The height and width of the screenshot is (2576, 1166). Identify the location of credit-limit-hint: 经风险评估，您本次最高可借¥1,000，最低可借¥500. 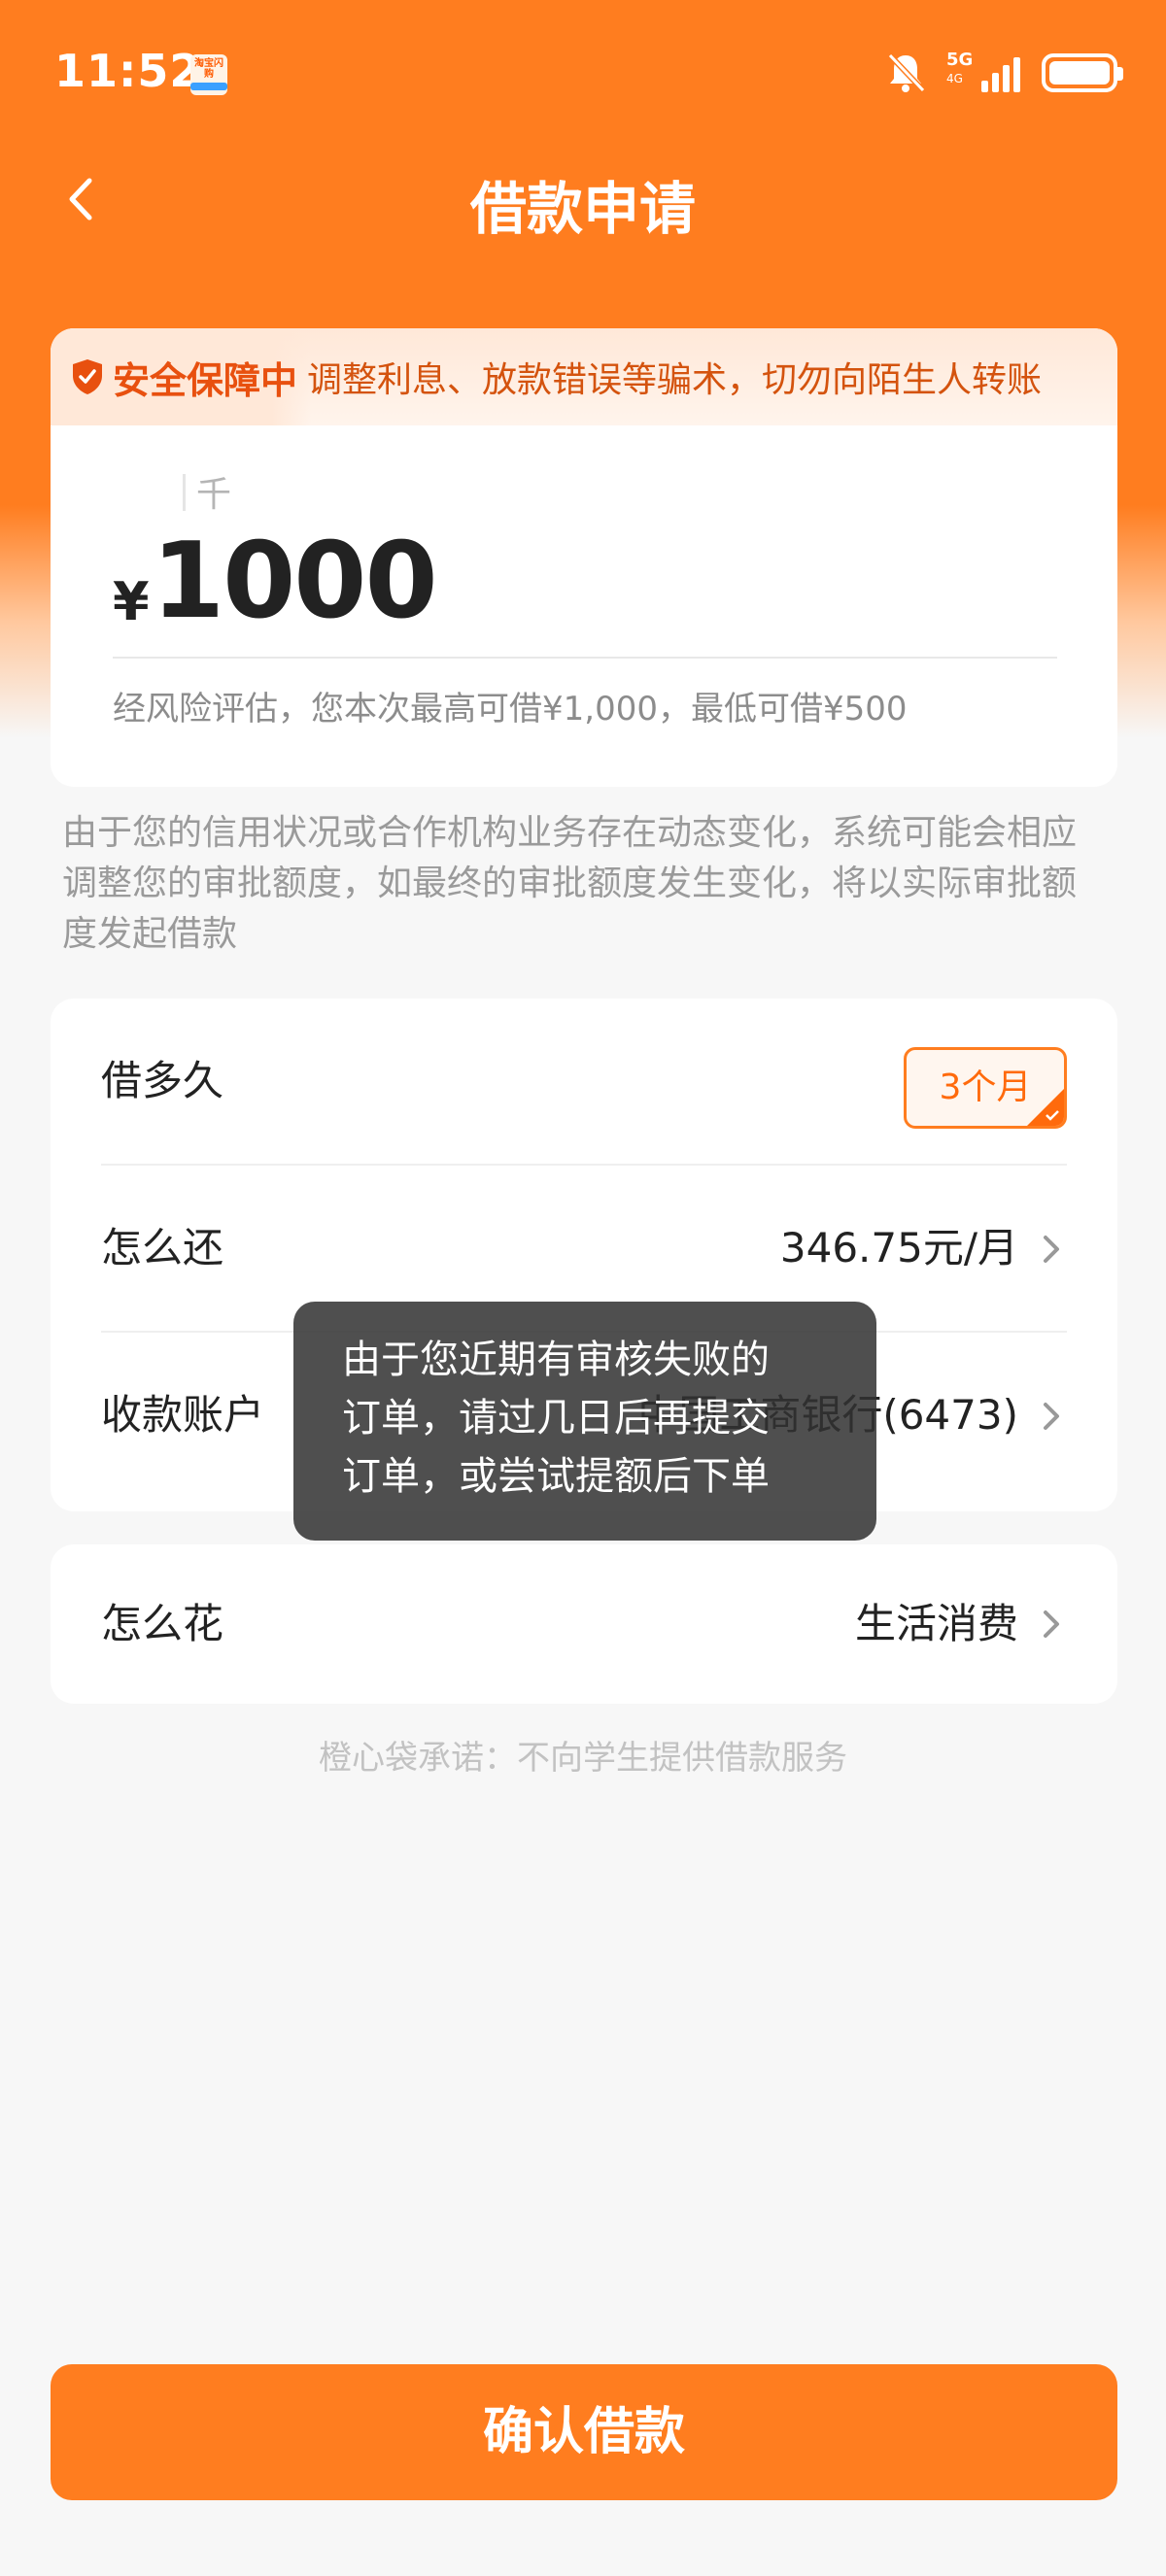
(510, 709).